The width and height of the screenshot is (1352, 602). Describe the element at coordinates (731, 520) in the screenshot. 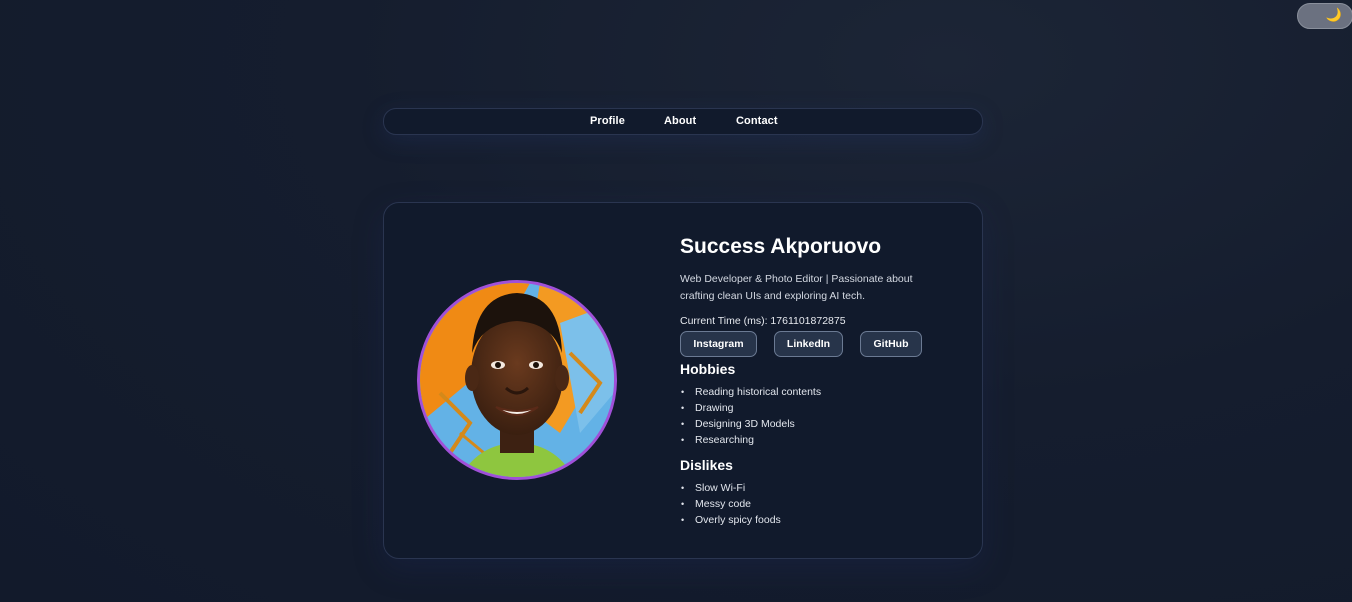

I see `dislike-item: • Overly spicy foods` at that location.